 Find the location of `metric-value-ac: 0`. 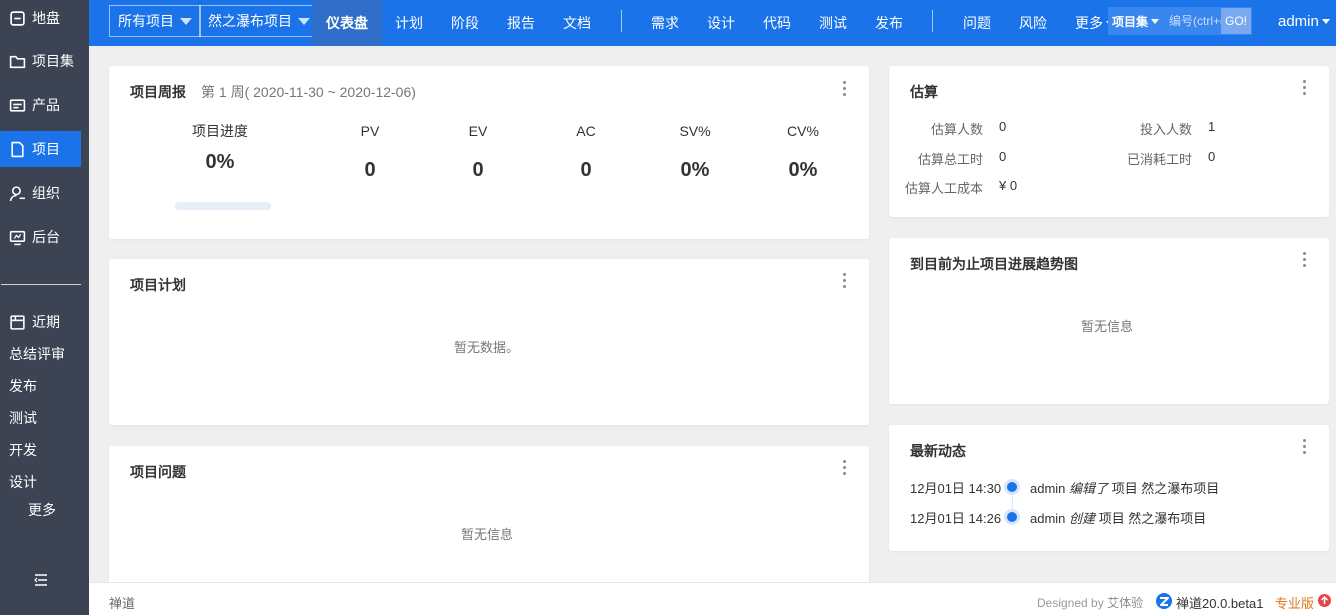

metric-value-ac: 0 is located at coordinates (586, 170).